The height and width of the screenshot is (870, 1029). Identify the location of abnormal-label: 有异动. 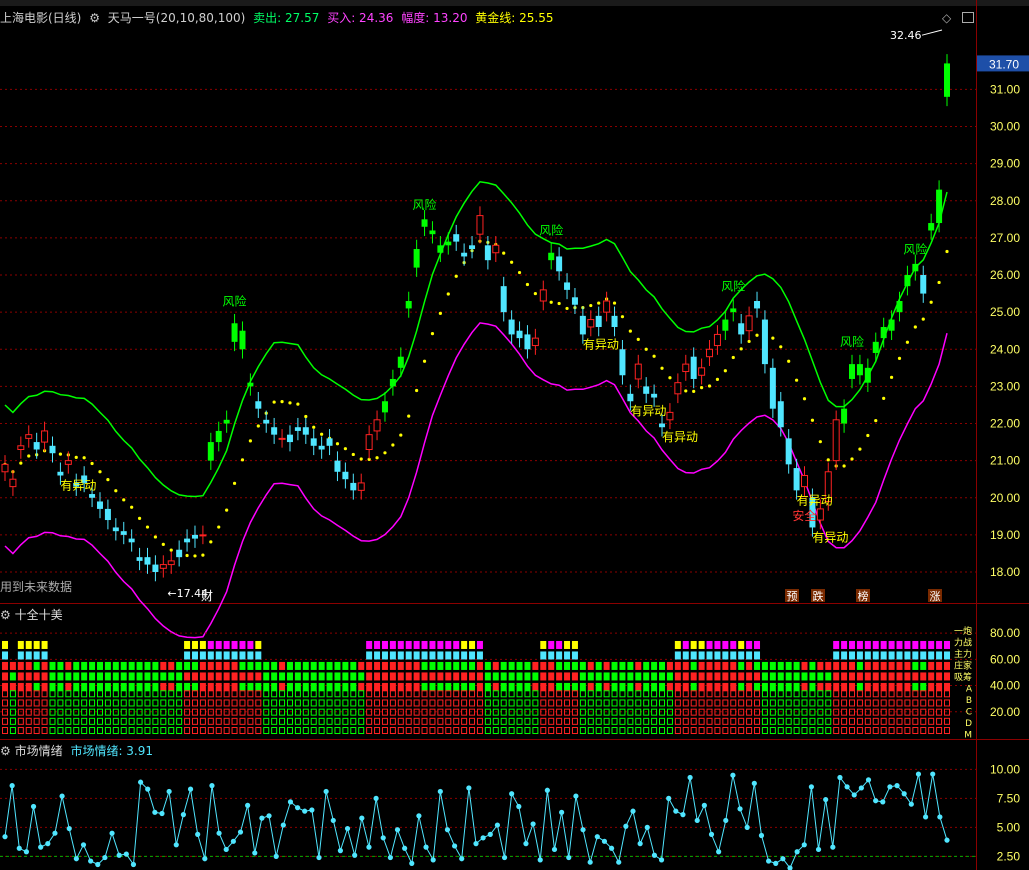
(601, 344).